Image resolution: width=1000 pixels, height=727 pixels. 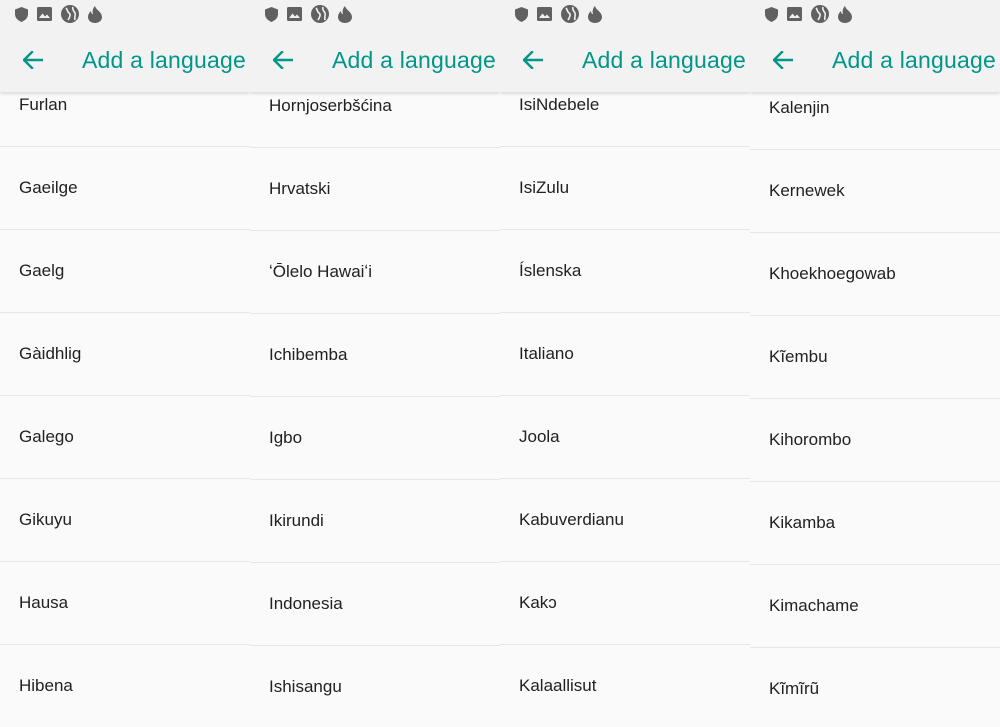 I want to click on language-item: Ishisangu, so click(x=375, y=686).